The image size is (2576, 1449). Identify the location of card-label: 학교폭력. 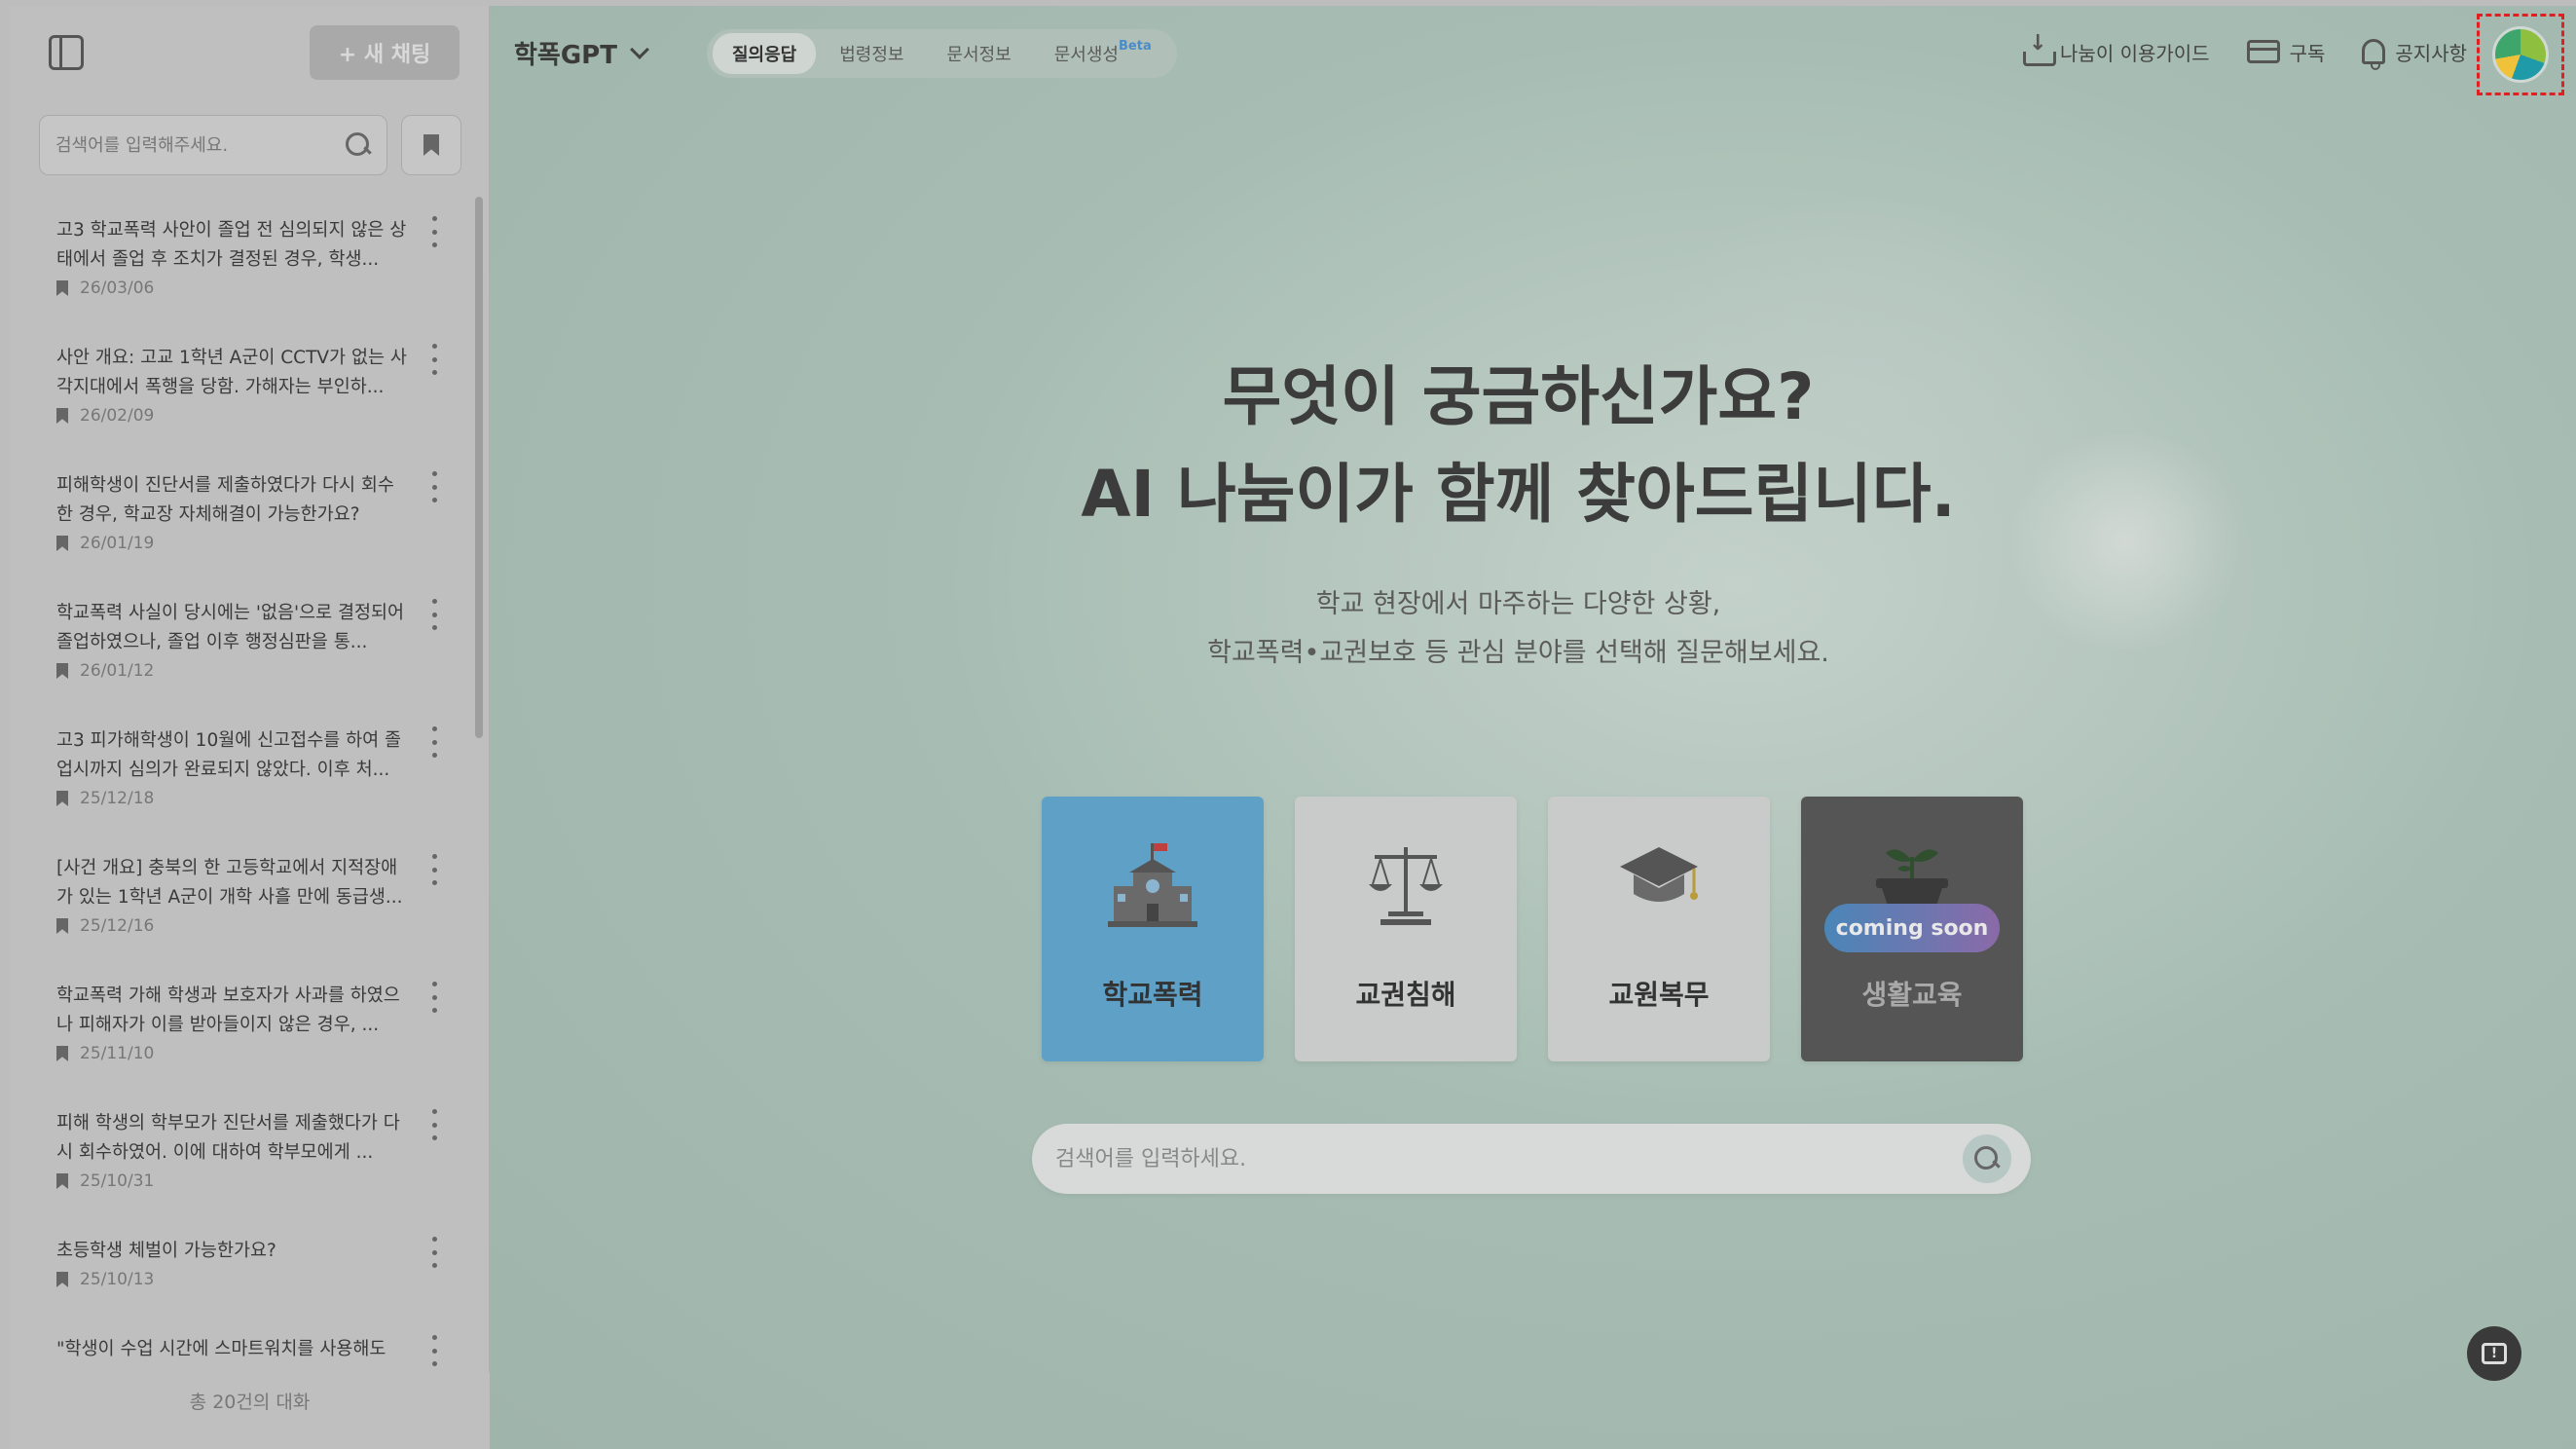
(1152, 995).